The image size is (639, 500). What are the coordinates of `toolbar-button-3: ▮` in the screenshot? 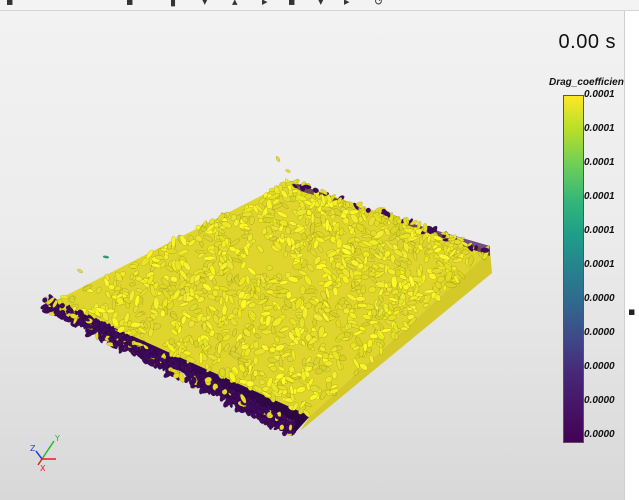 It's located at (173, 4).